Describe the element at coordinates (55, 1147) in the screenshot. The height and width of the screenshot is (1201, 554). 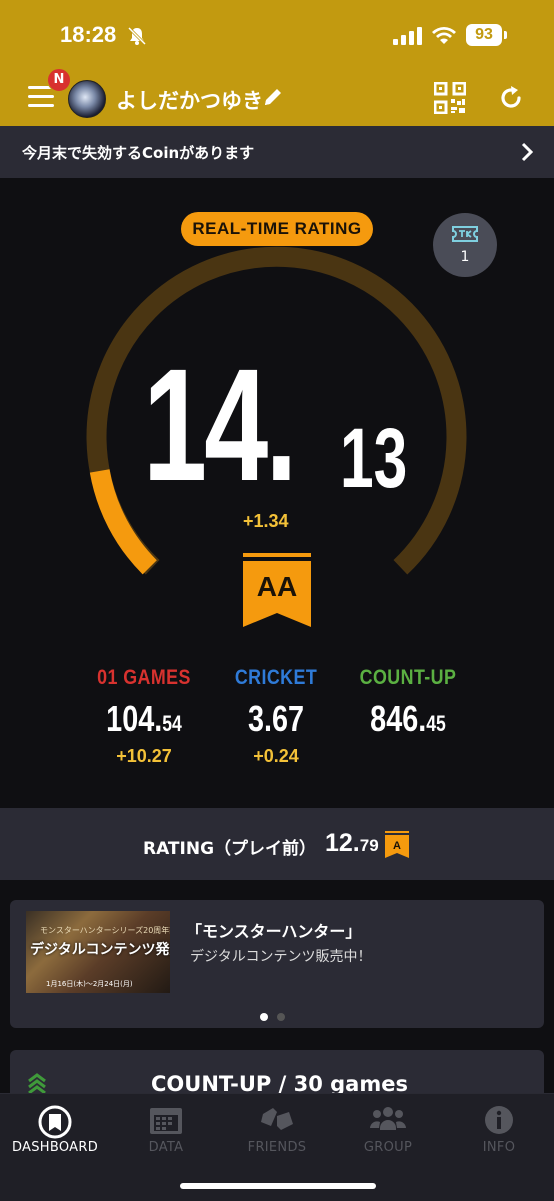
I see `tab-label: DASHBOARD` at that location.